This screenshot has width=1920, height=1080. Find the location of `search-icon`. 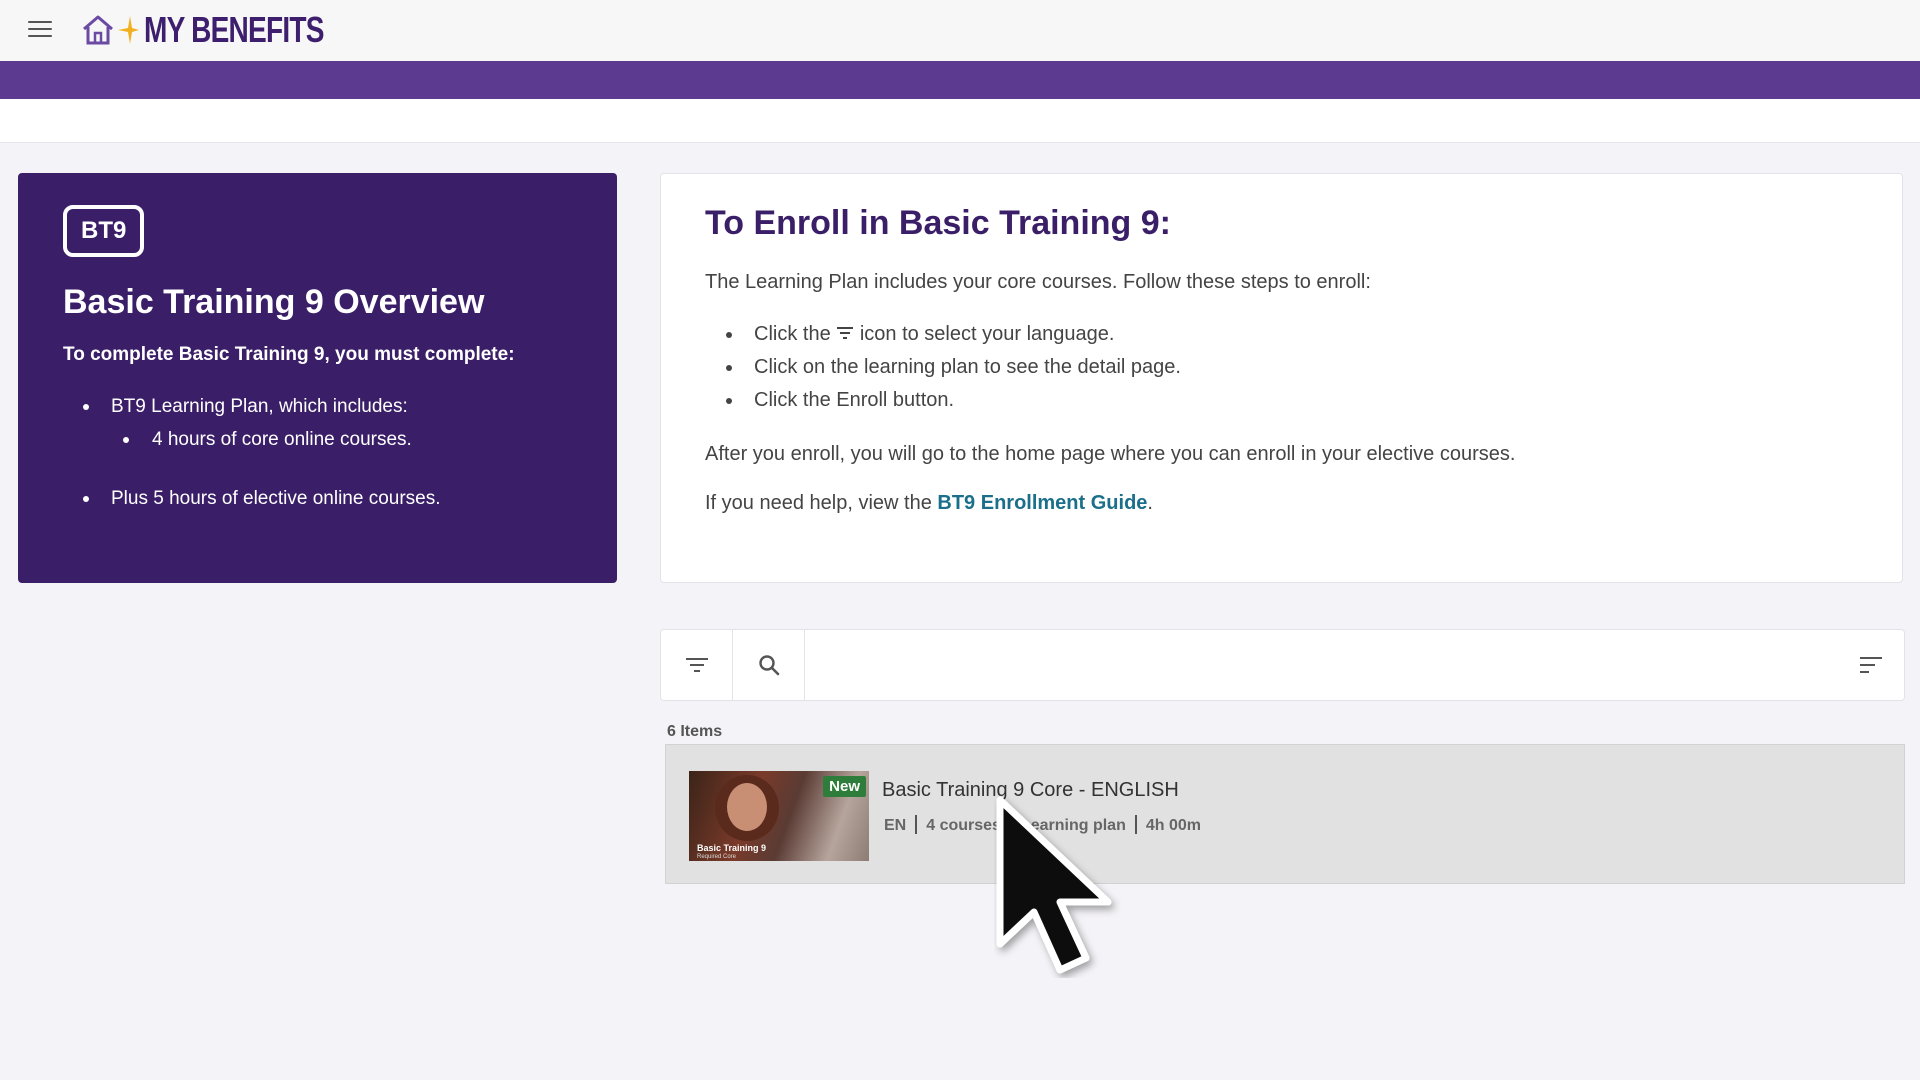

search-icon is located at coordinates (768, 665).